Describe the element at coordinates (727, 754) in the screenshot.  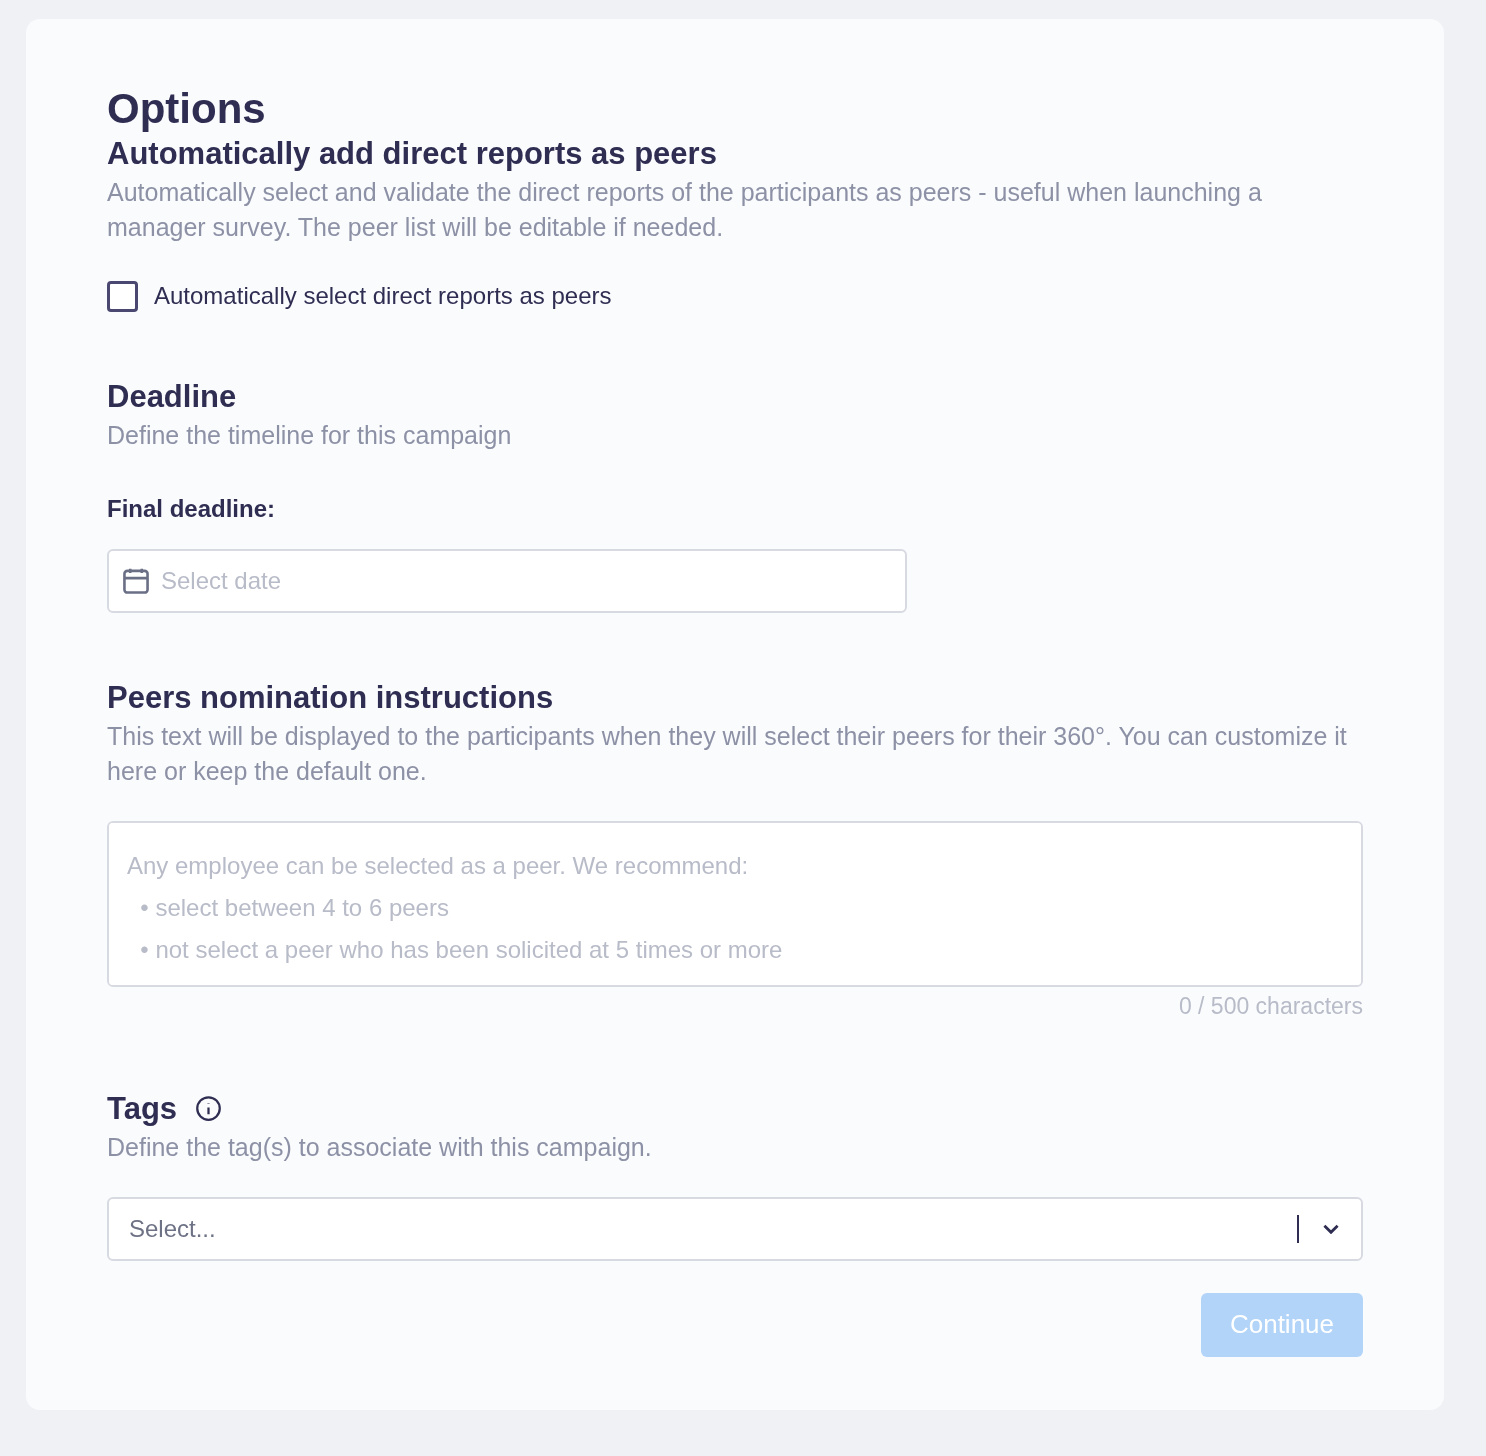
I see `section-description: This text will be displayed to the participants when they will select their peers for their 360°. You can customize it here or keep the default one.` at that location.